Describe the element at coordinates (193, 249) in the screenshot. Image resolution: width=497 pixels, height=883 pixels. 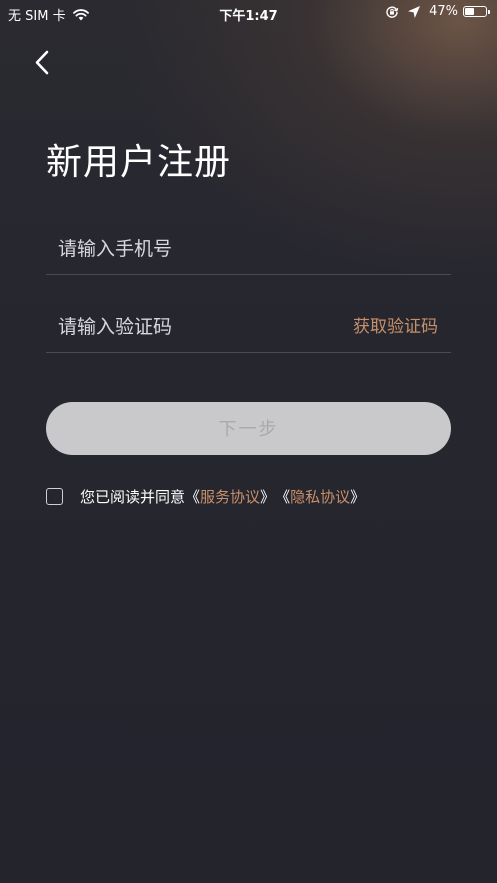
I see `phone-input` at that location.